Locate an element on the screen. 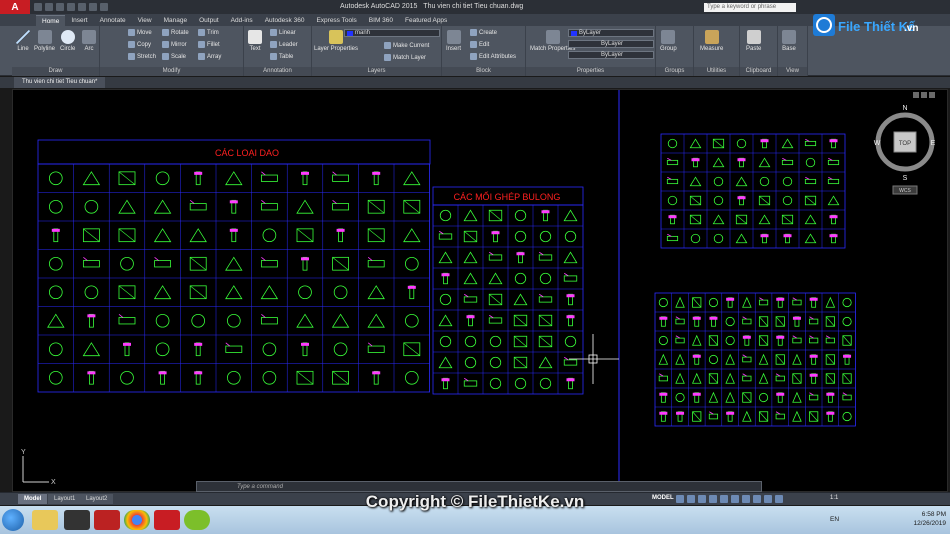 This screenshot has height=534, width=950. edit-block-tool: Edit is located at coordinates (479, 44).